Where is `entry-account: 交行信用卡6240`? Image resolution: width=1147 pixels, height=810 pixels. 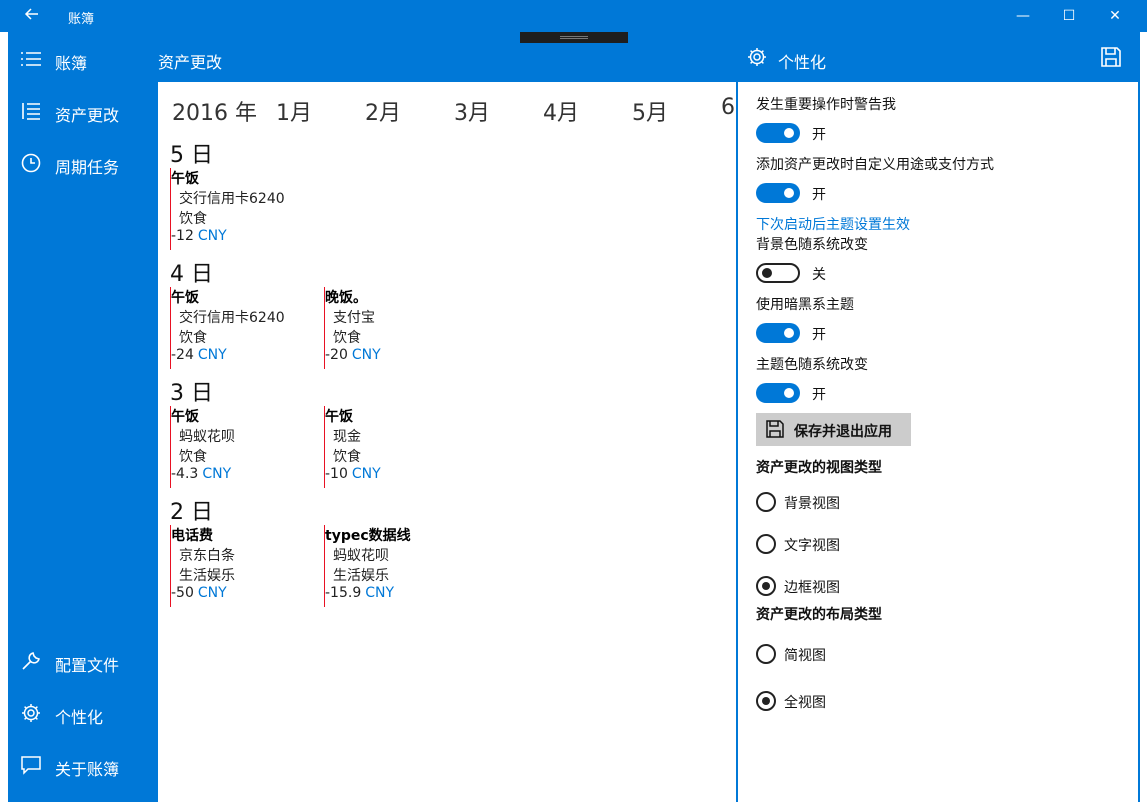 entry-account: 交行信用卡6240 is located at coordinates (232, 318).